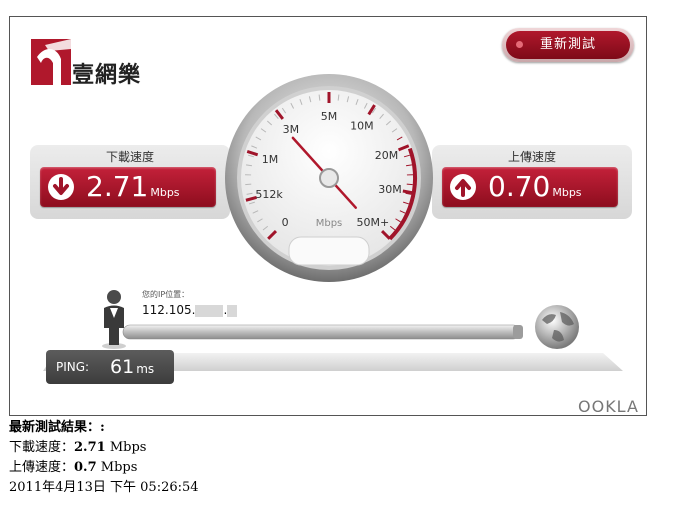  What do you see at coordinates (57, 427) in the screenshot?
I see `results-heading: 最新測試結果：:` at bounding box center [57, 427].